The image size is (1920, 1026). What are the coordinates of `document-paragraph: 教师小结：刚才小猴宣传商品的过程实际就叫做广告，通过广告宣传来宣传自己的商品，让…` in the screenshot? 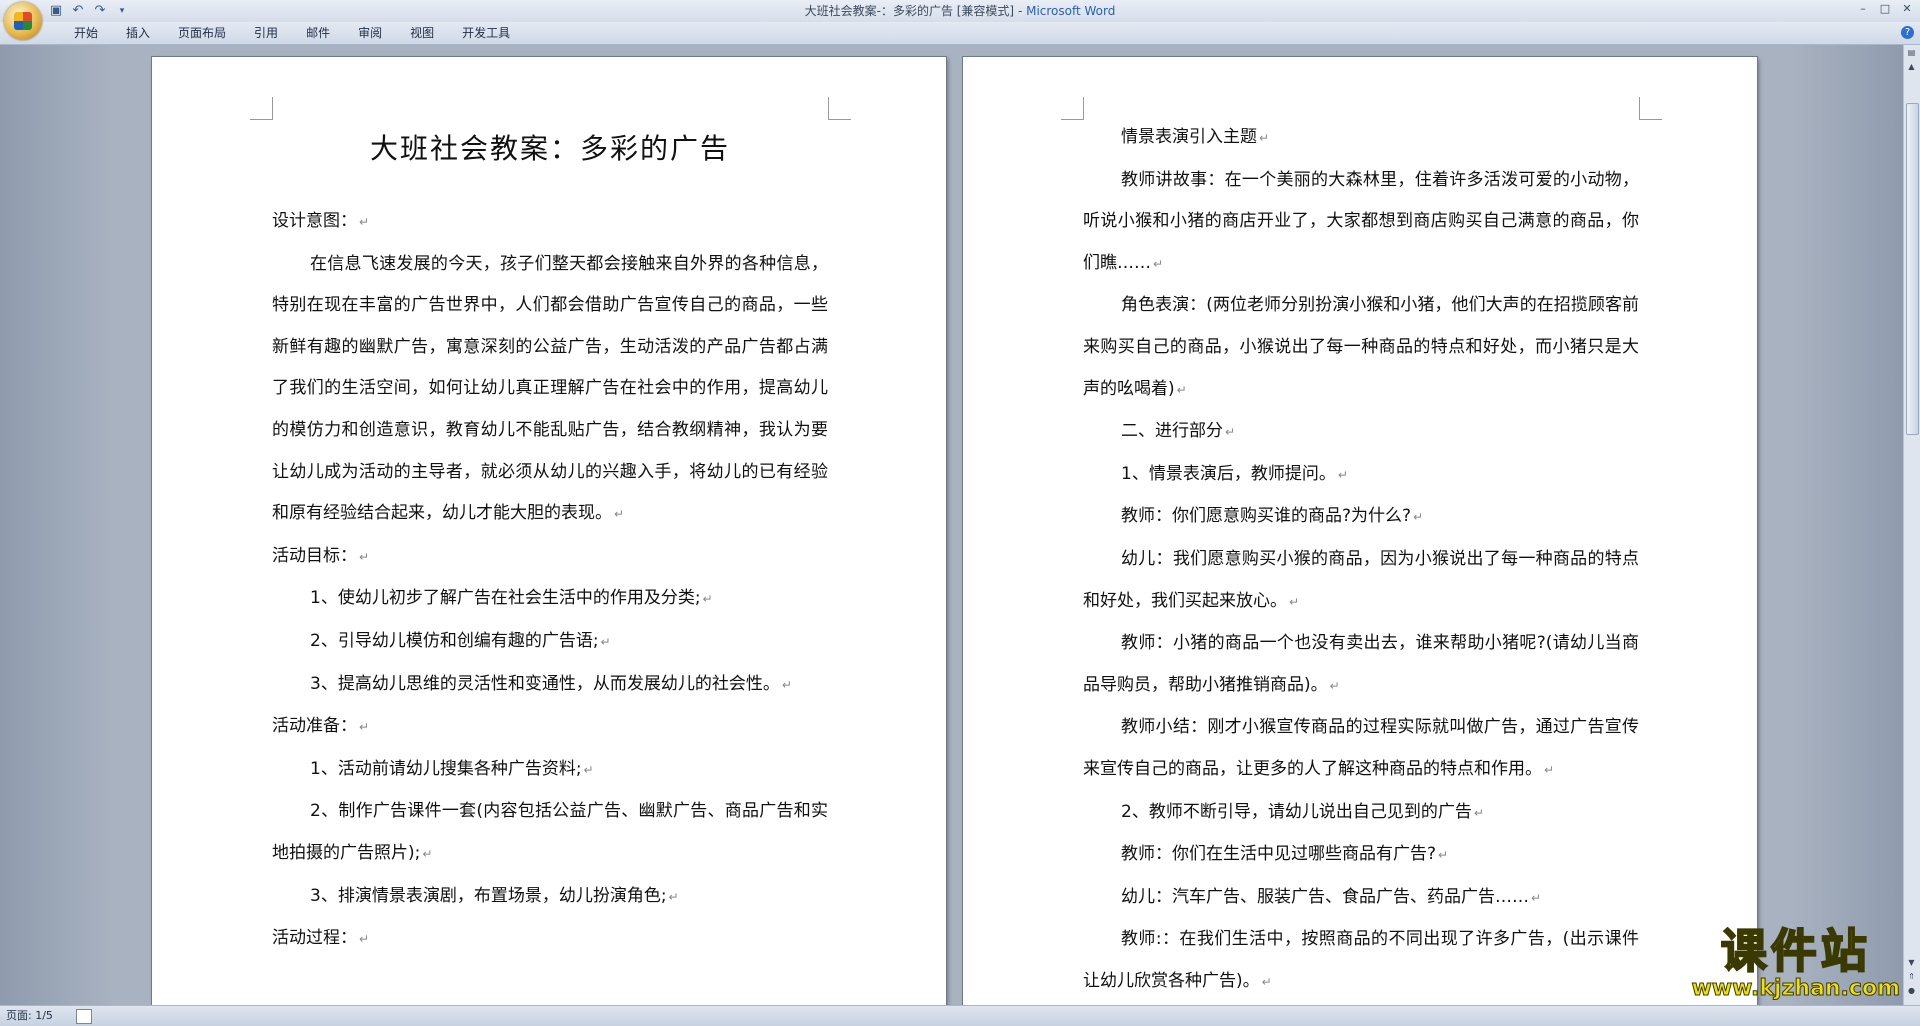 It's located at (1361, 749).